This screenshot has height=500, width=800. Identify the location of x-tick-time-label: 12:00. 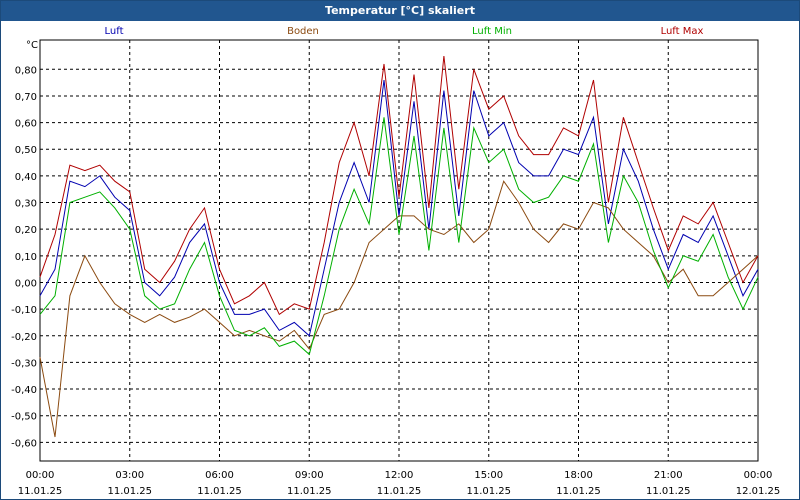
(399, 475).